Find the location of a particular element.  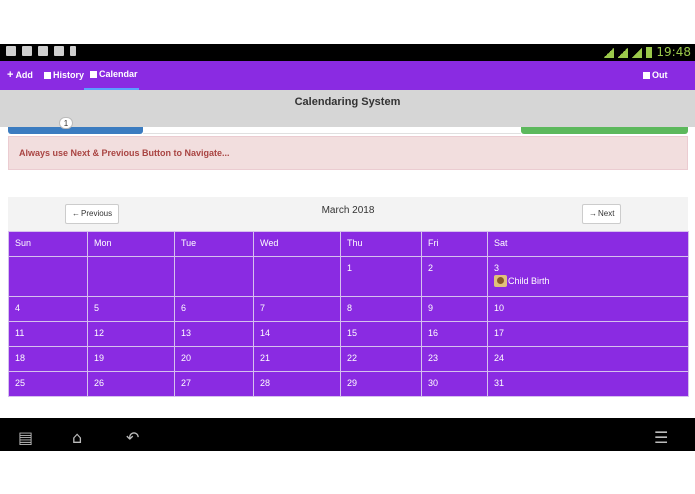

day-cell: 12 is located at coordinates (131, 334).